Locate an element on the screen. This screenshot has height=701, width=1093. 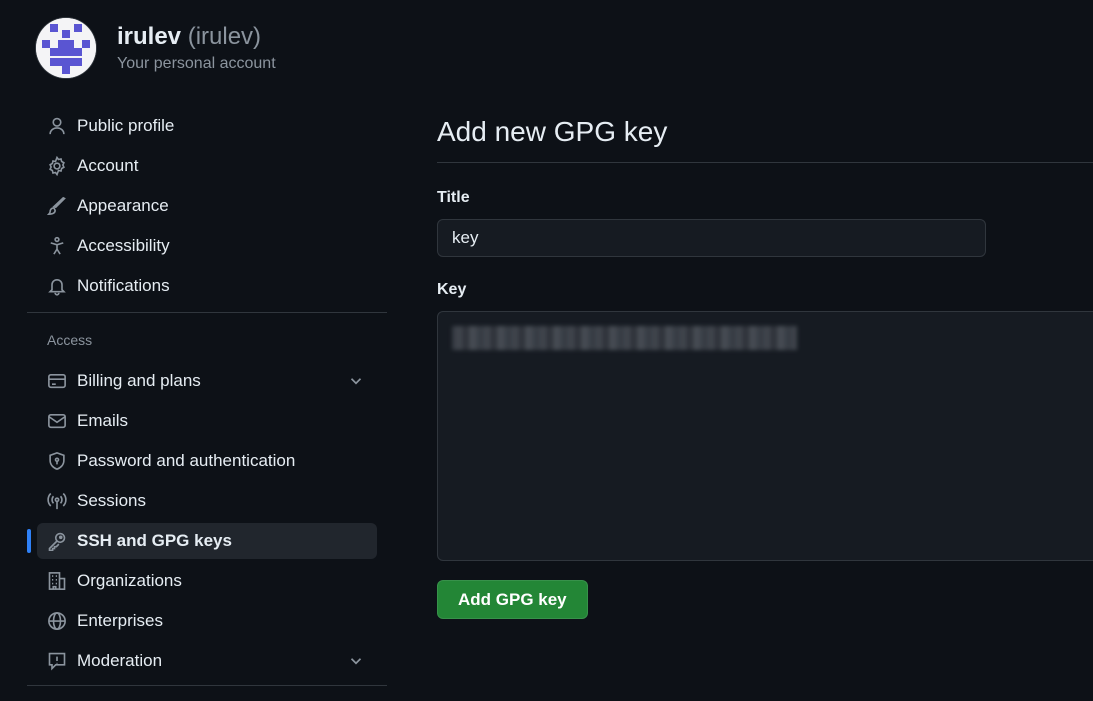
report-icon is located at coordinates (57, 661).